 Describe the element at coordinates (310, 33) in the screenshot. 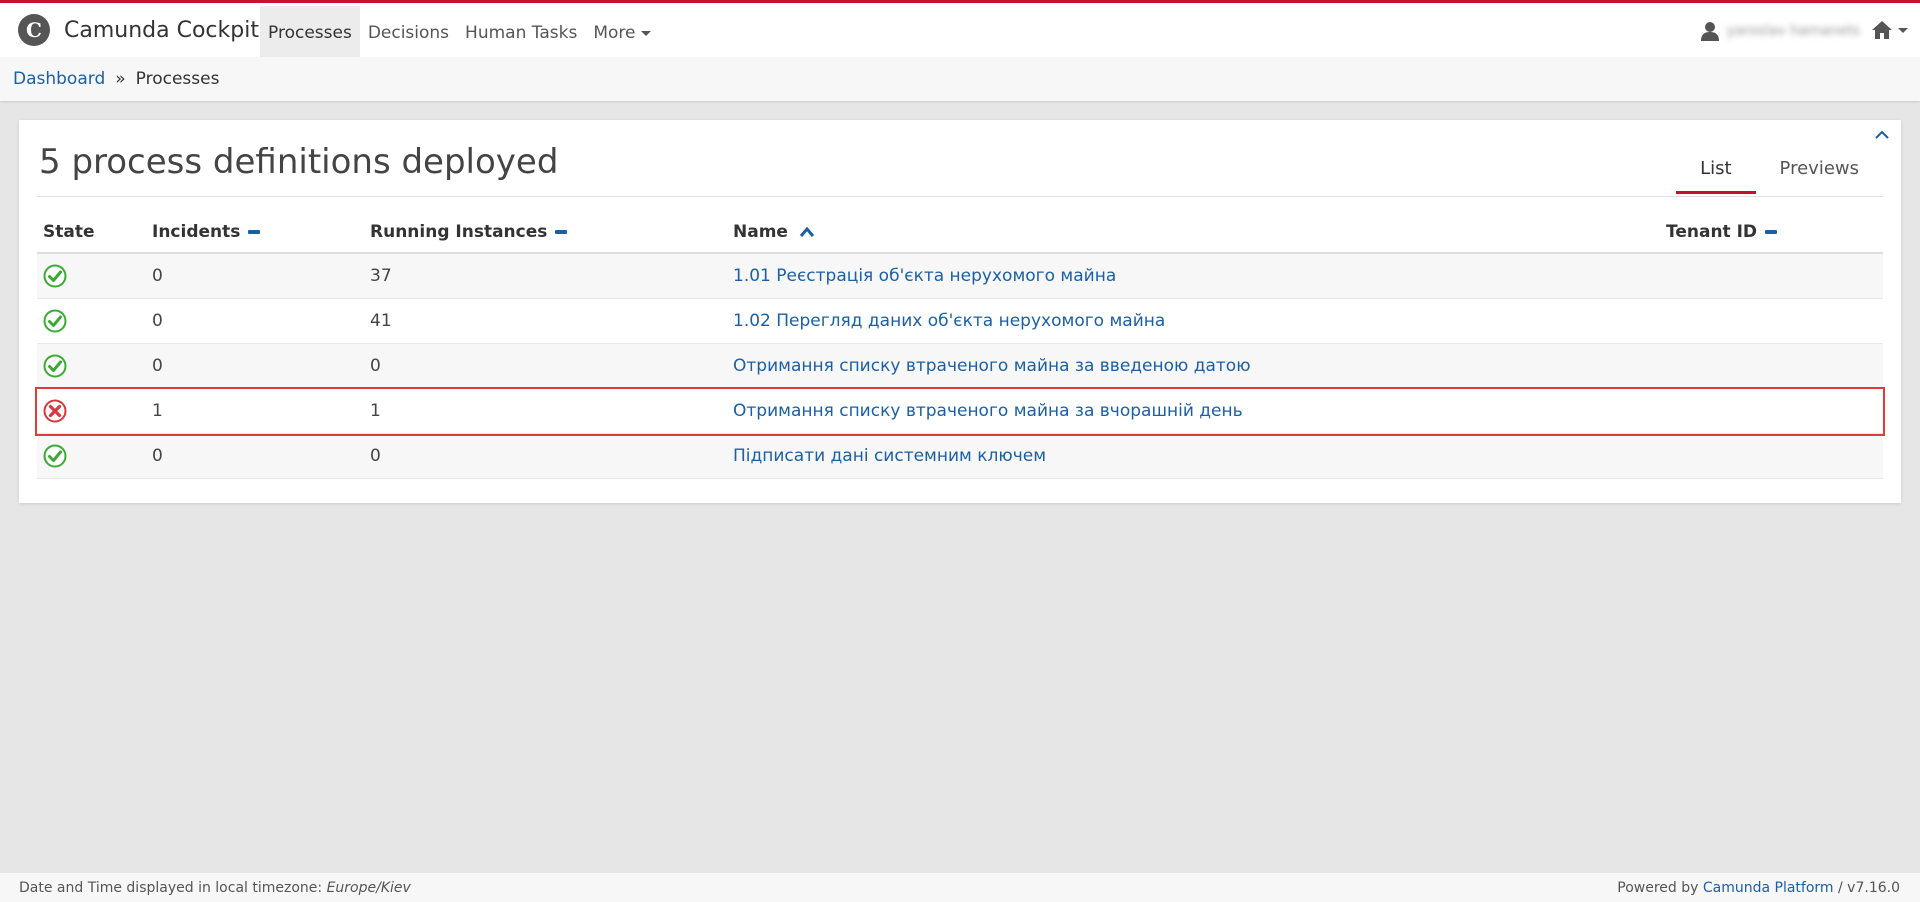

I see `nav-processes: Processes` at that location.